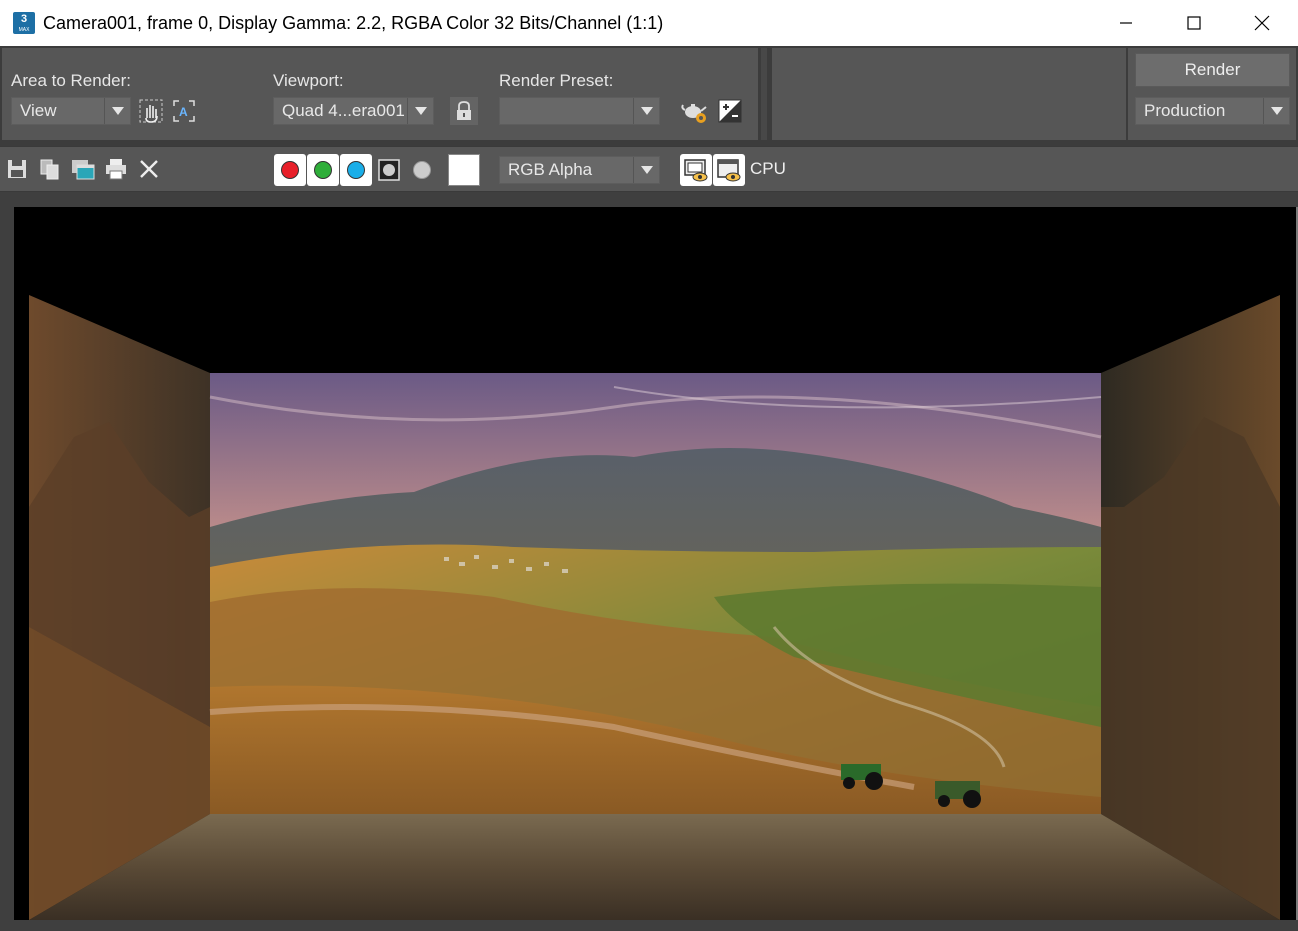  Describe the element at coordinates (71, 111) in the screenshot. I see `area-to-render-dropdown: View` at that location.